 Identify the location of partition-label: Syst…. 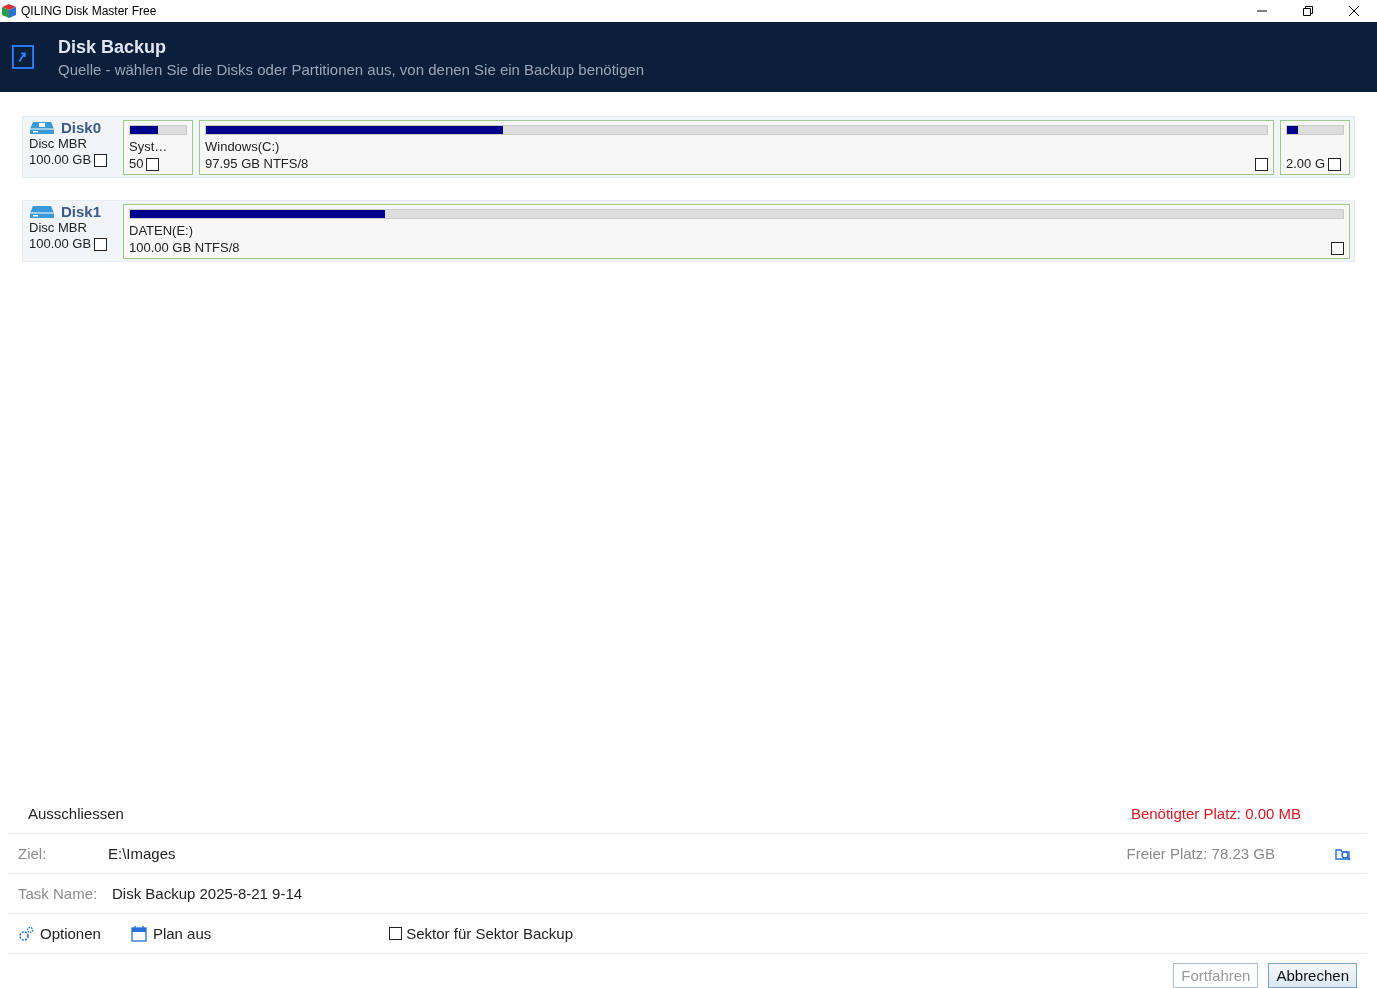
(149, 147).